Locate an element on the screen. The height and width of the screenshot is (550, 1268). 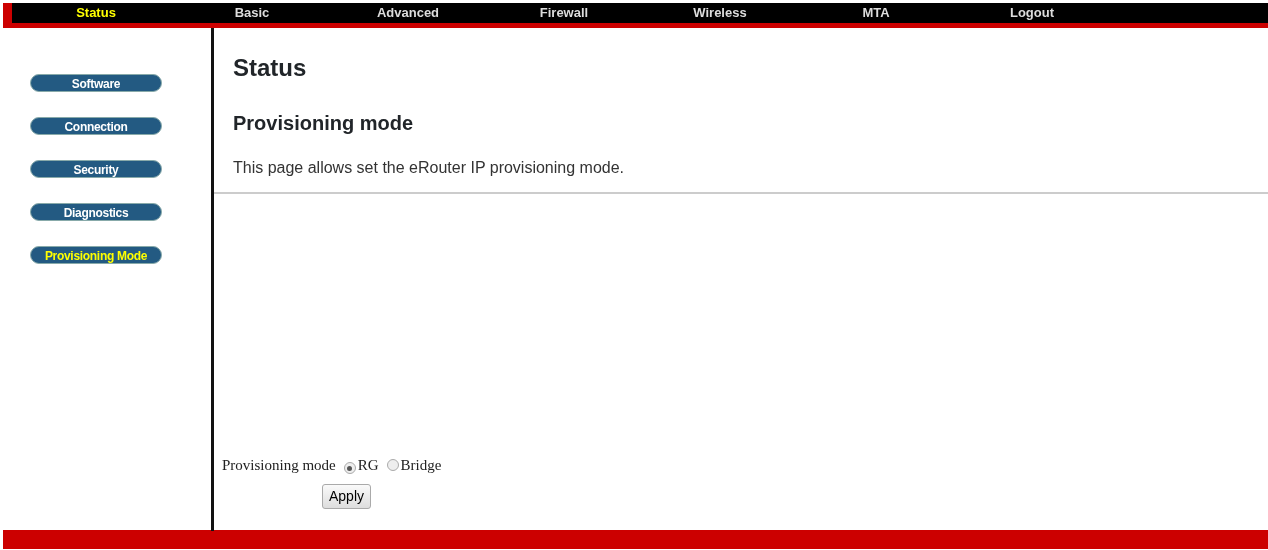
page-title: Status is located at coordinates (270, 68).